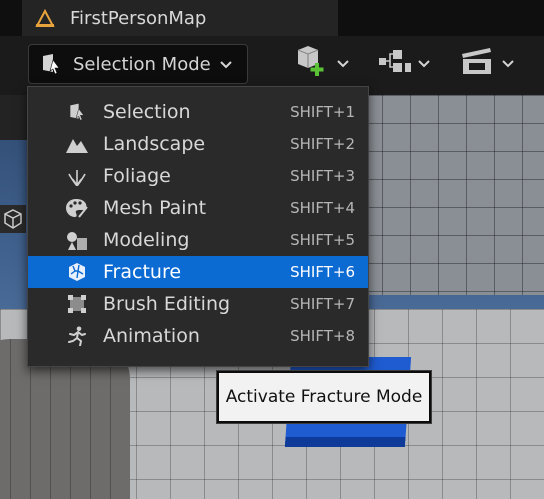 This screenshot has height=499, width=544. Describe the element at coordinates (142, 64) in the screenshot. I see `mode-selector-label: Selection Mode` at that location.